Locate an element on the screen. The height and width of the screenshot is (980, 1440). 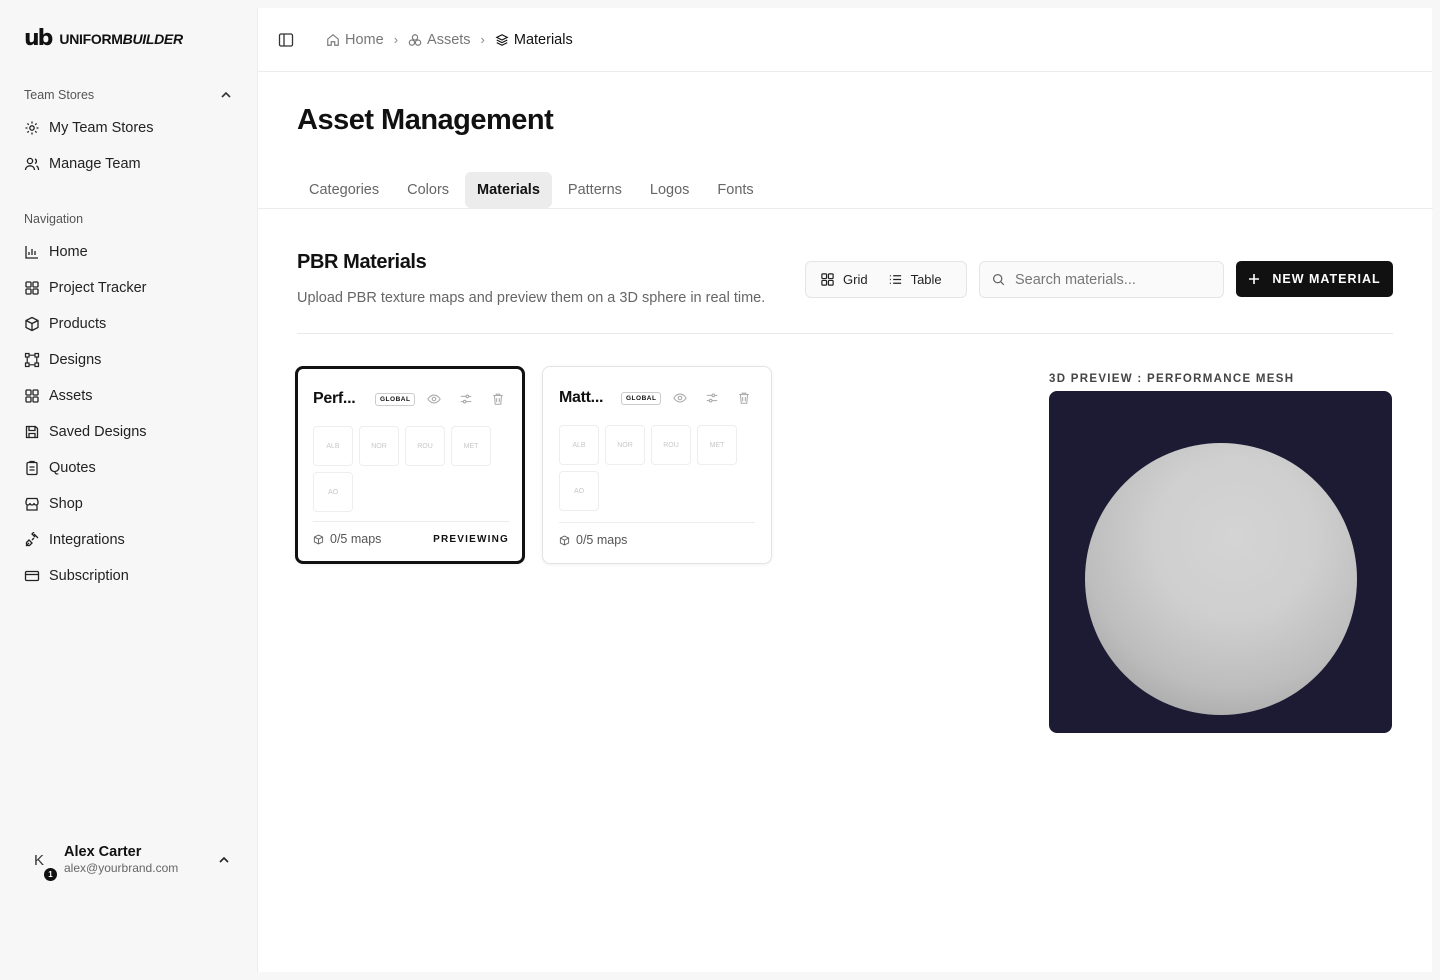
sidebar-item-integrations: Integrations is located at coordinates (74, 540).